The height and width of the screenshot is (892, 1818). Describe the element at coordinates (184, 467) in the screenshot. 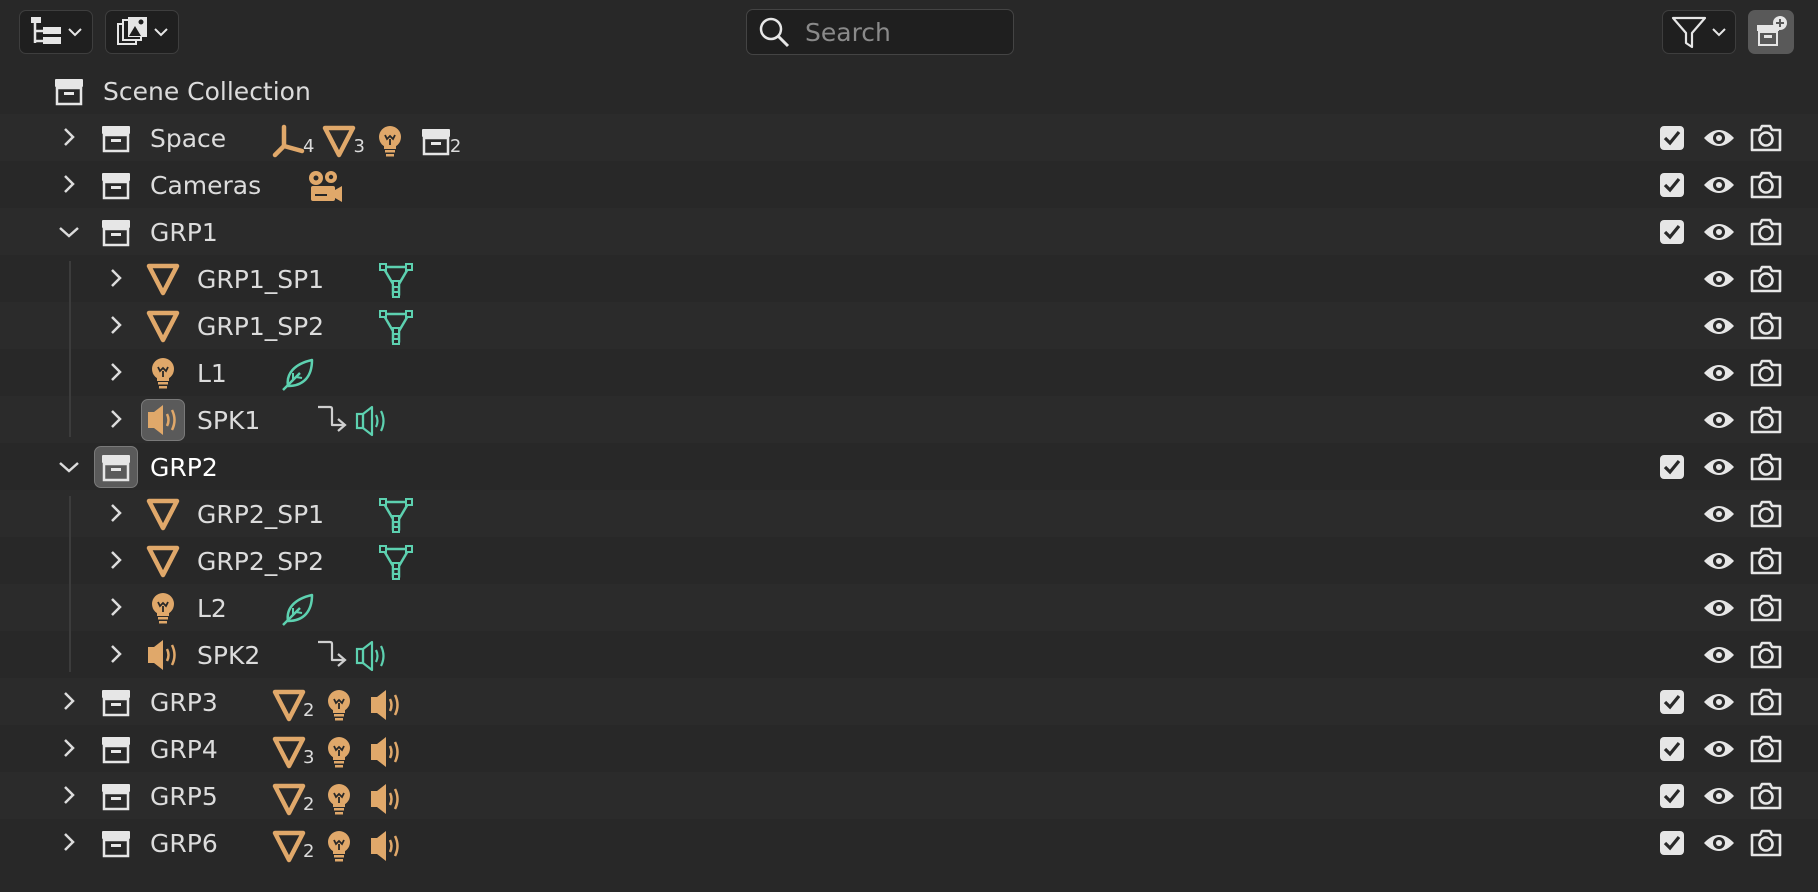

I see `row-label: GRP2` at that location.